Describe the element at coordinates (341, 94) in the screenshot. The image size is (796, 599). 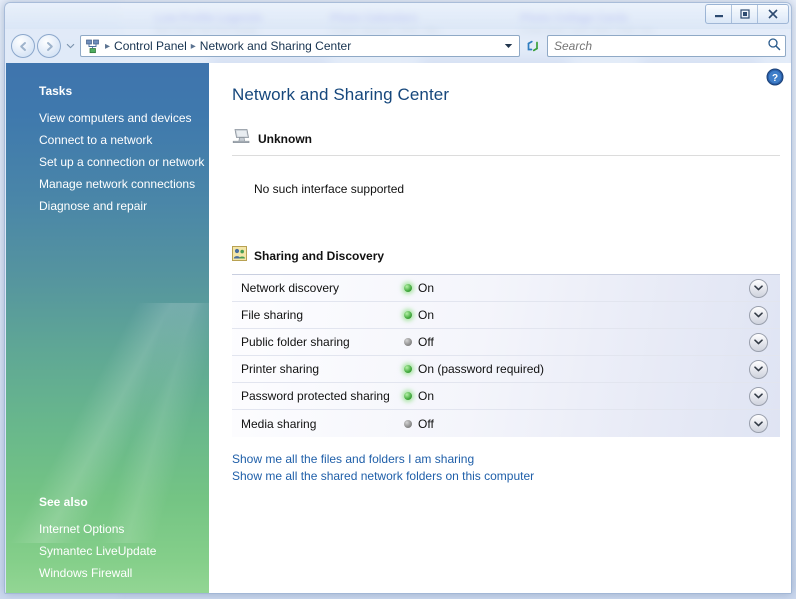
I see `page-title: Network and Sharing Center` at that location.